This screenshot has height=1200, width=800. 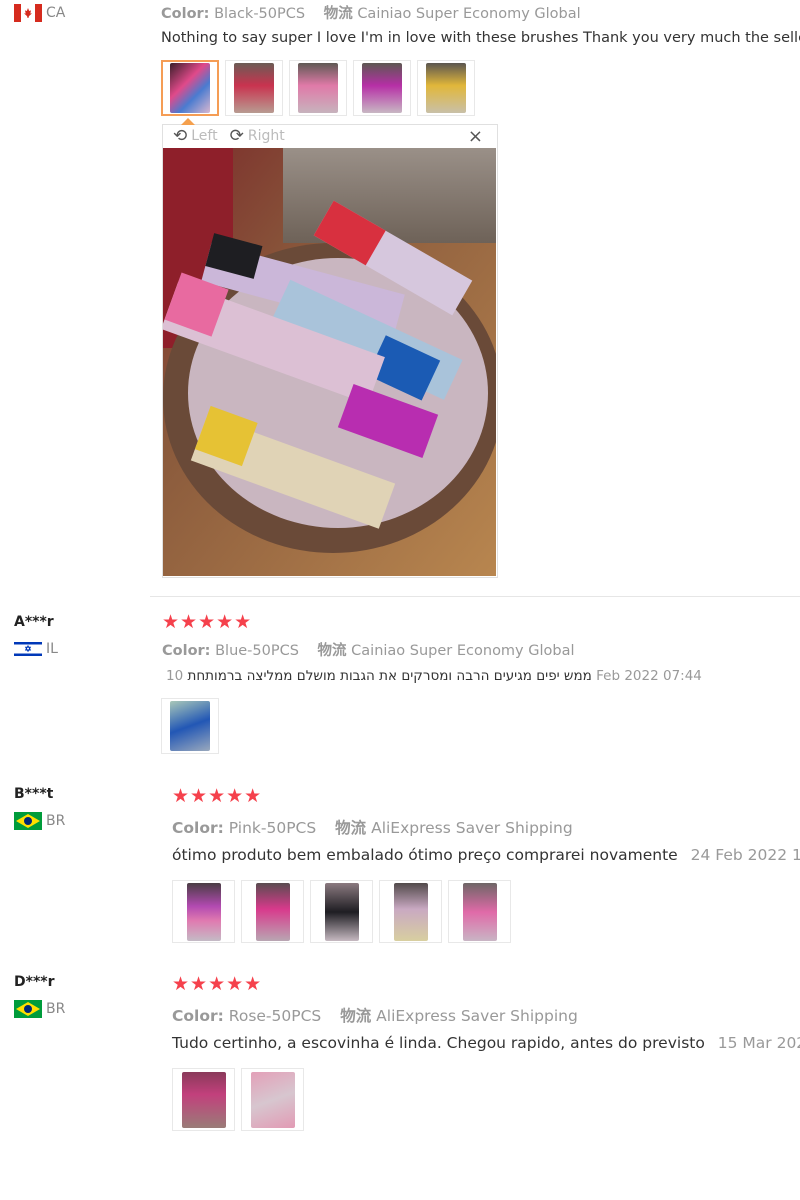 What do you see at coordinates (39, 996) in the screenshot?
I see `reviewer-info: D***r BR` at bounding box center [39, 996].